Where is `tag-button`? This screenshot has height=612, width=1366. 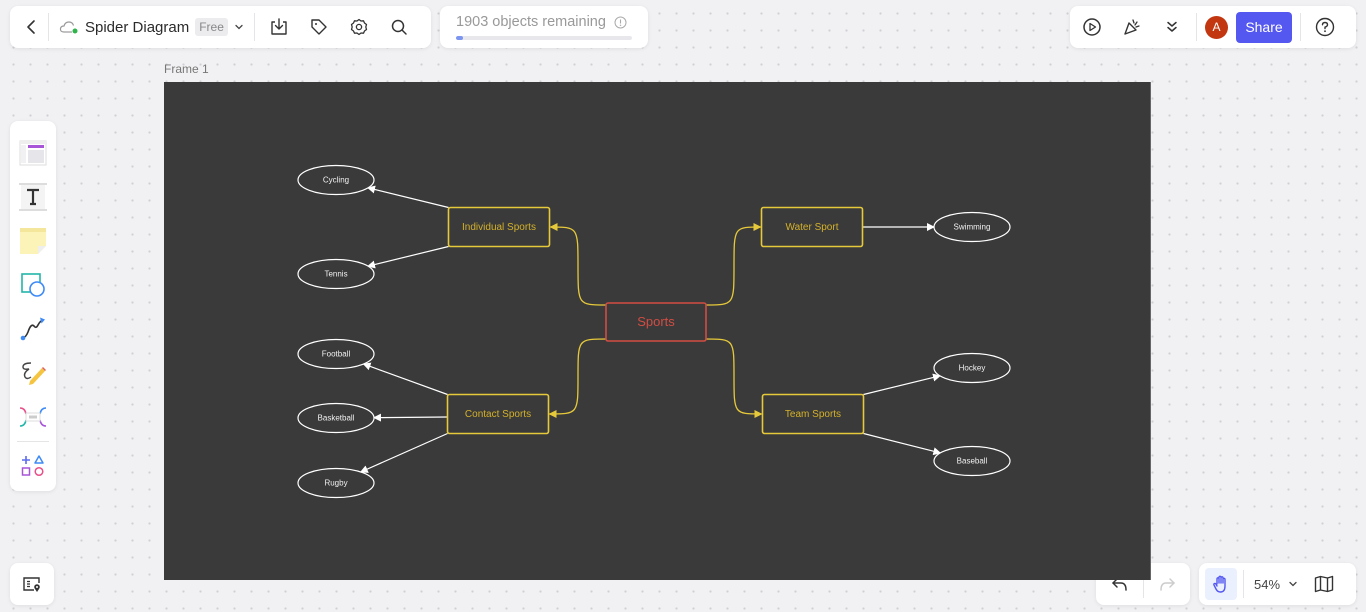
tag-button is located at coordinates (319, 27).